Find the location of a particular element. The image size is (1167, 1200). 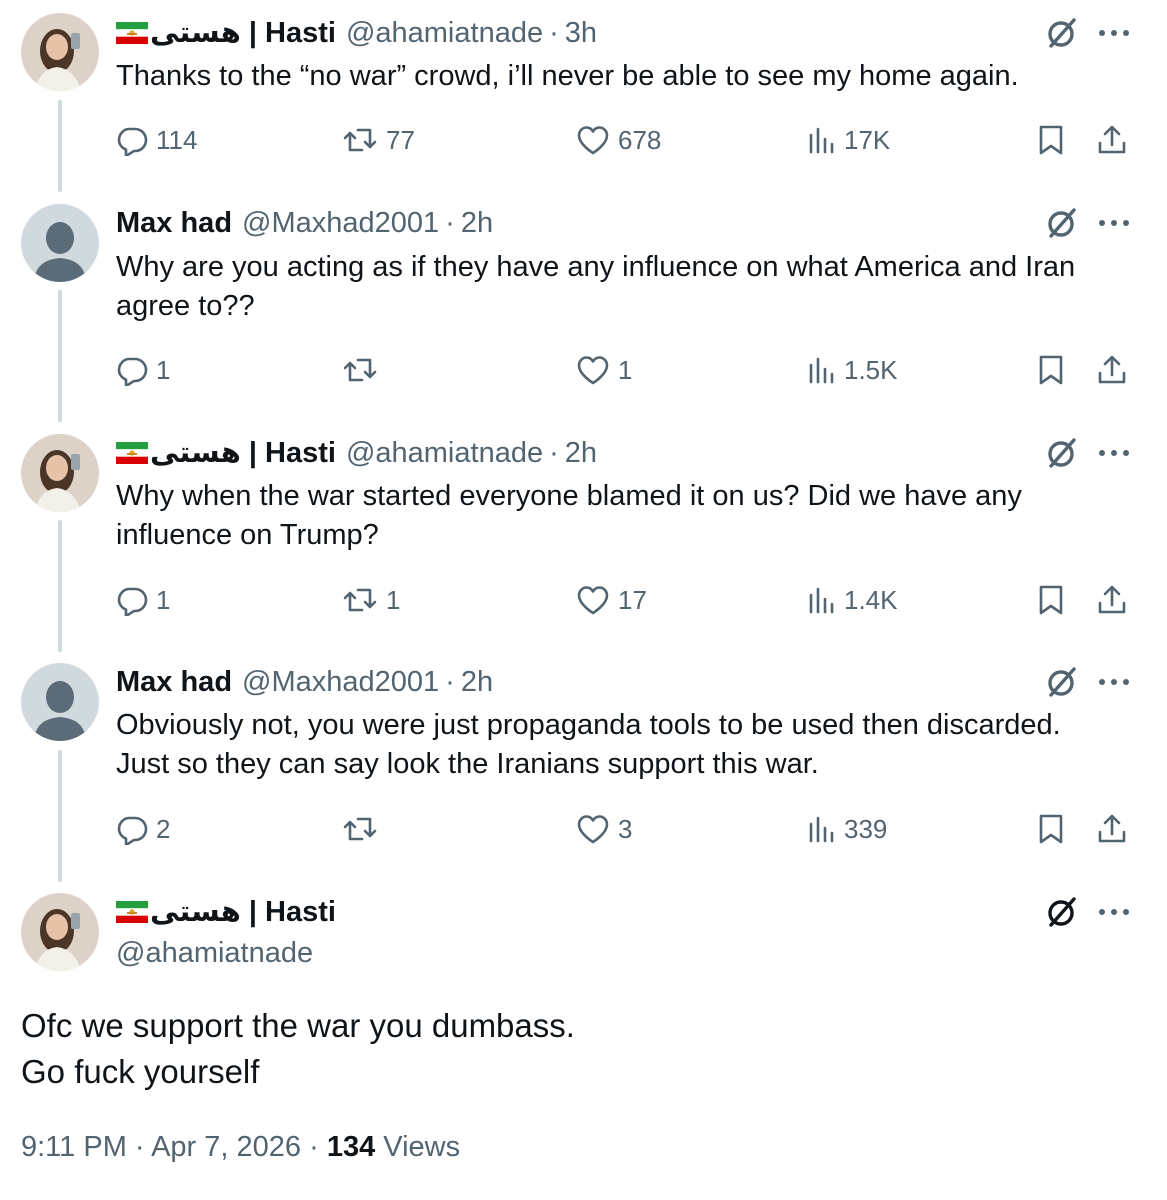

action-bar: 114 77 678 17K is located at coordinates (583, 140).